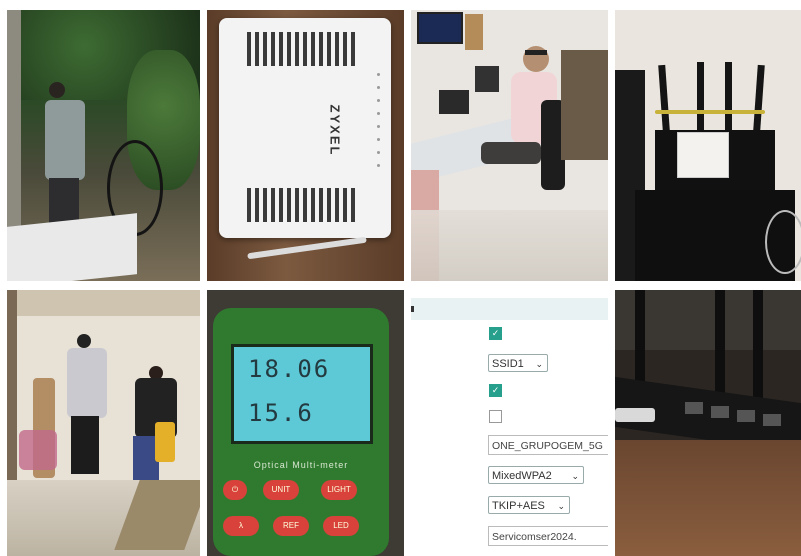  What do you see at coordinates (708, 423) in the screenshot?
I see `router-ports-photo` at bounding box center [708, 423].